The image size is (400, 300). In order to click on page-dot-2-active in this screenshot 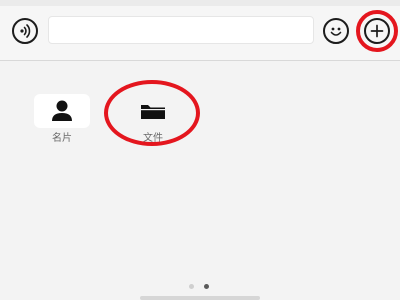, I will do `click(206, 286)`.